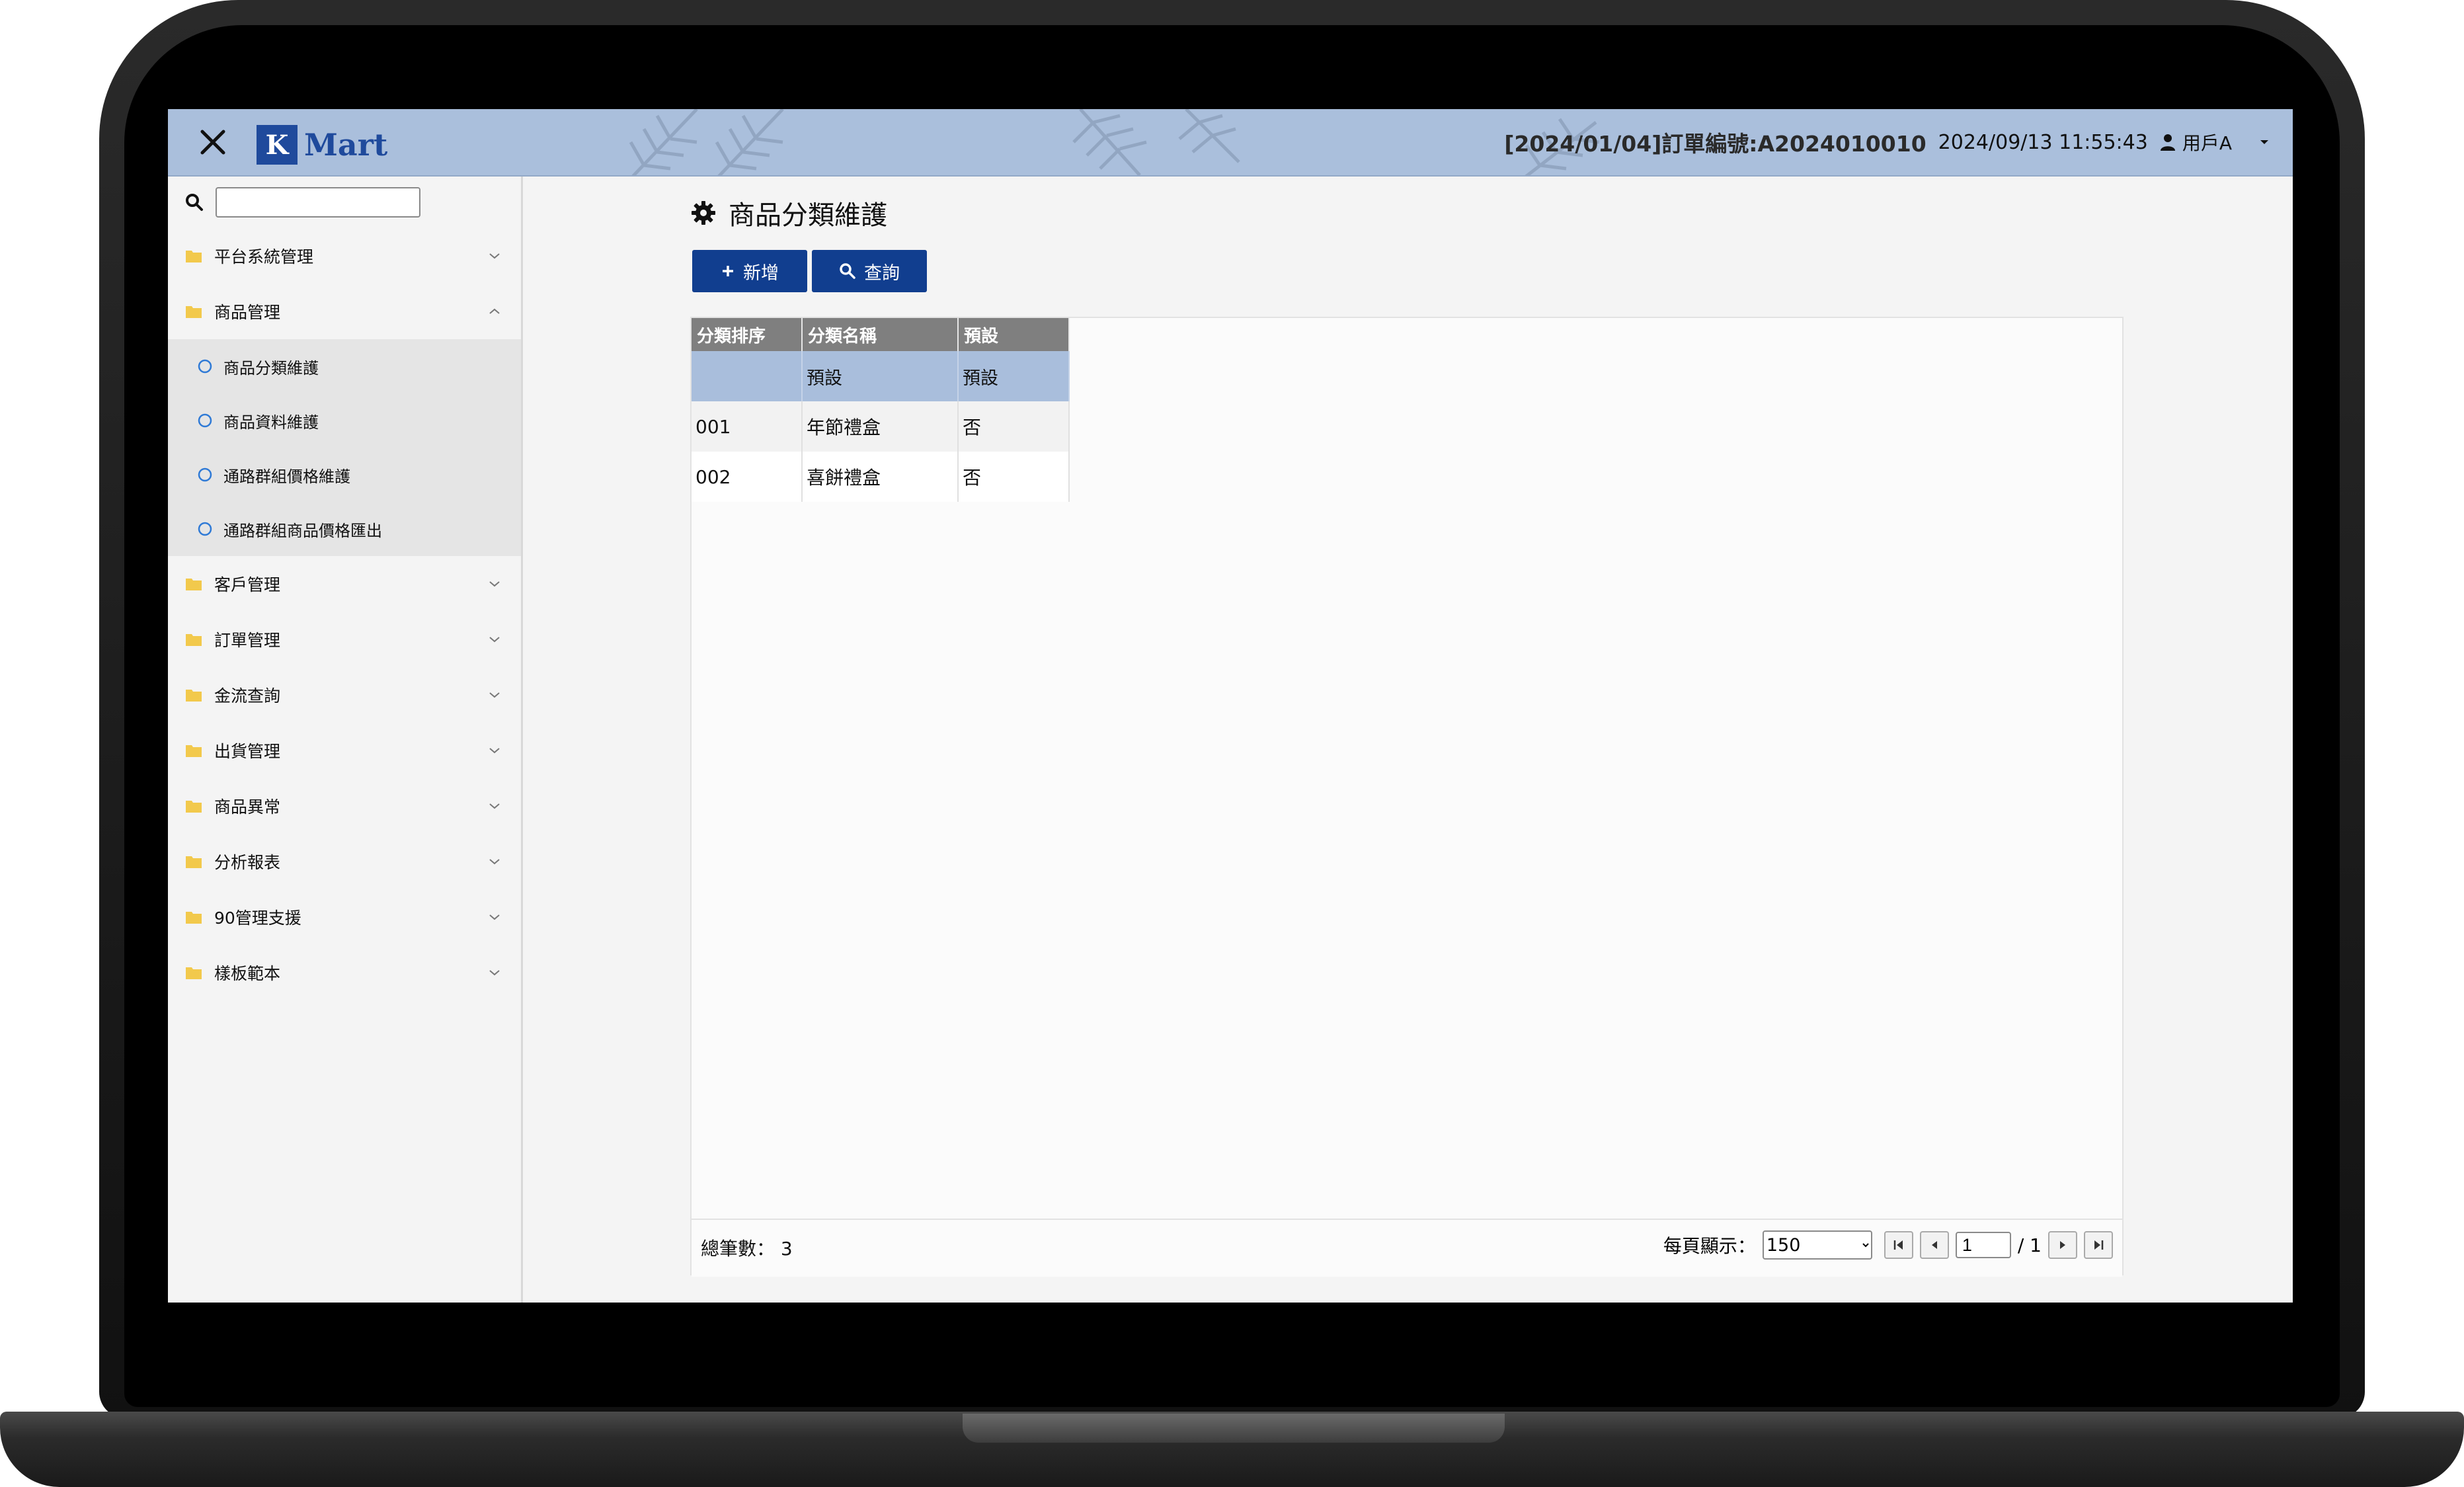 The height and width of the screenshot is (1487, 2464). Describe the element at coordinates (747, 426) in the screenshot. I see `table-cell: 001` at that location.